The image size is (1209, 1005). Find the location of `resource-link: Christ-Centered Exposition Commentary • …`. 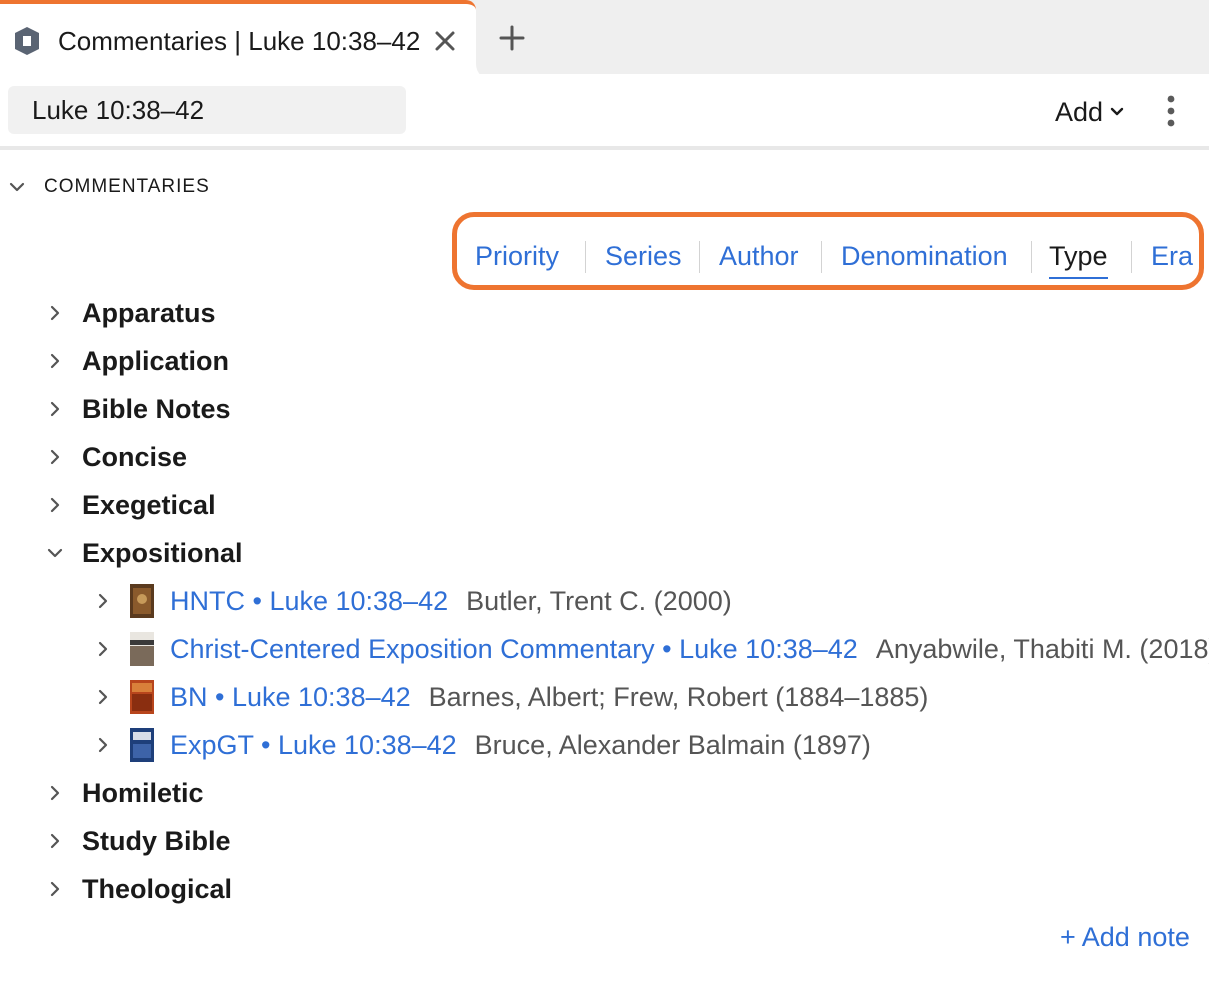

resource-link: Christ-Centered Exposition Commentary • … is located at coordinates (514, 649).